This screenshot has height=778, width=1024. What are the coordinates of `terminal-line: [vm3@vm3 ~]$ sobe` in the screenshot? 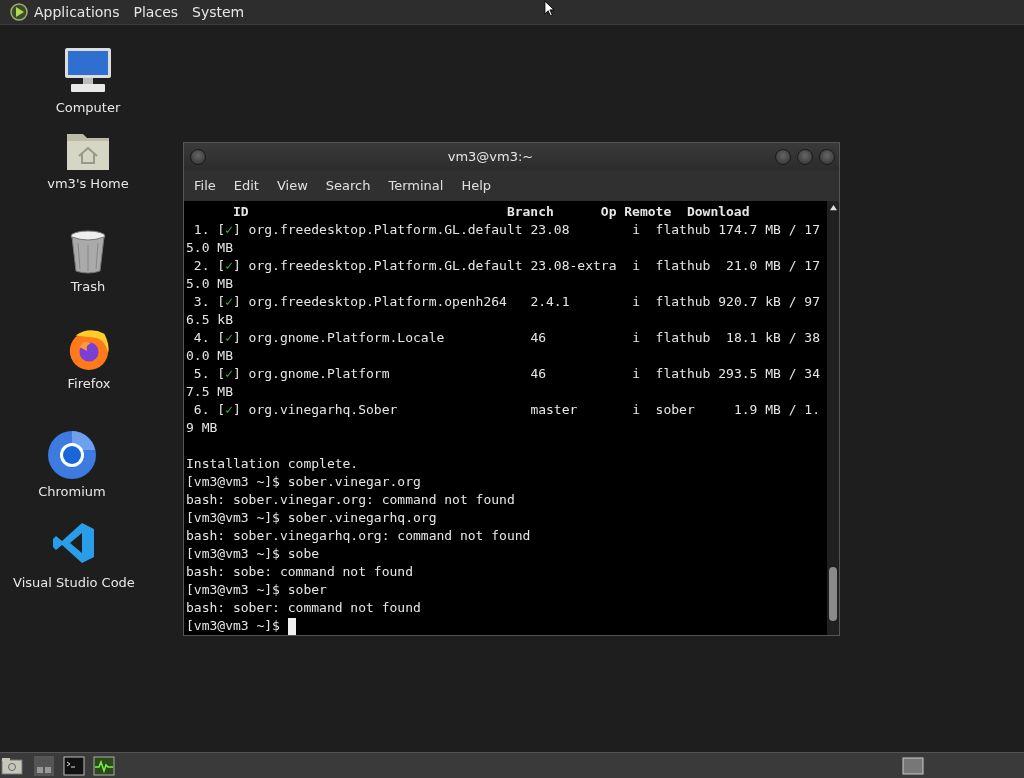 It's located at (253, 554).